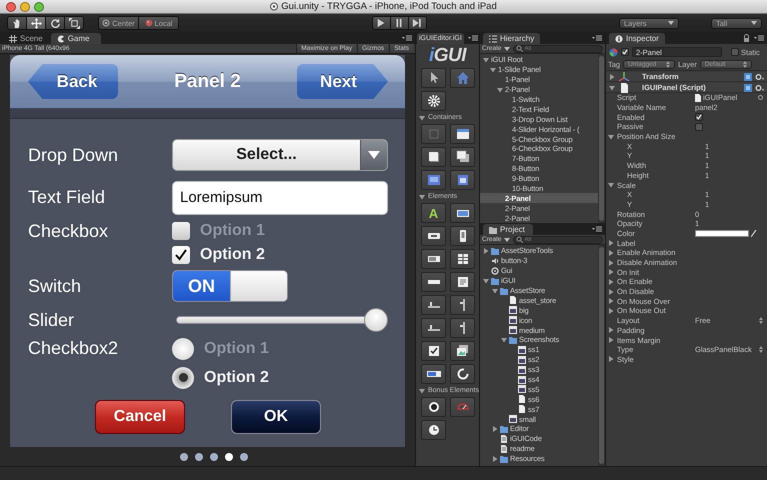 The height and width of the screenshot is (480, 767). I want to click on hand-icon, so click(17, 23).